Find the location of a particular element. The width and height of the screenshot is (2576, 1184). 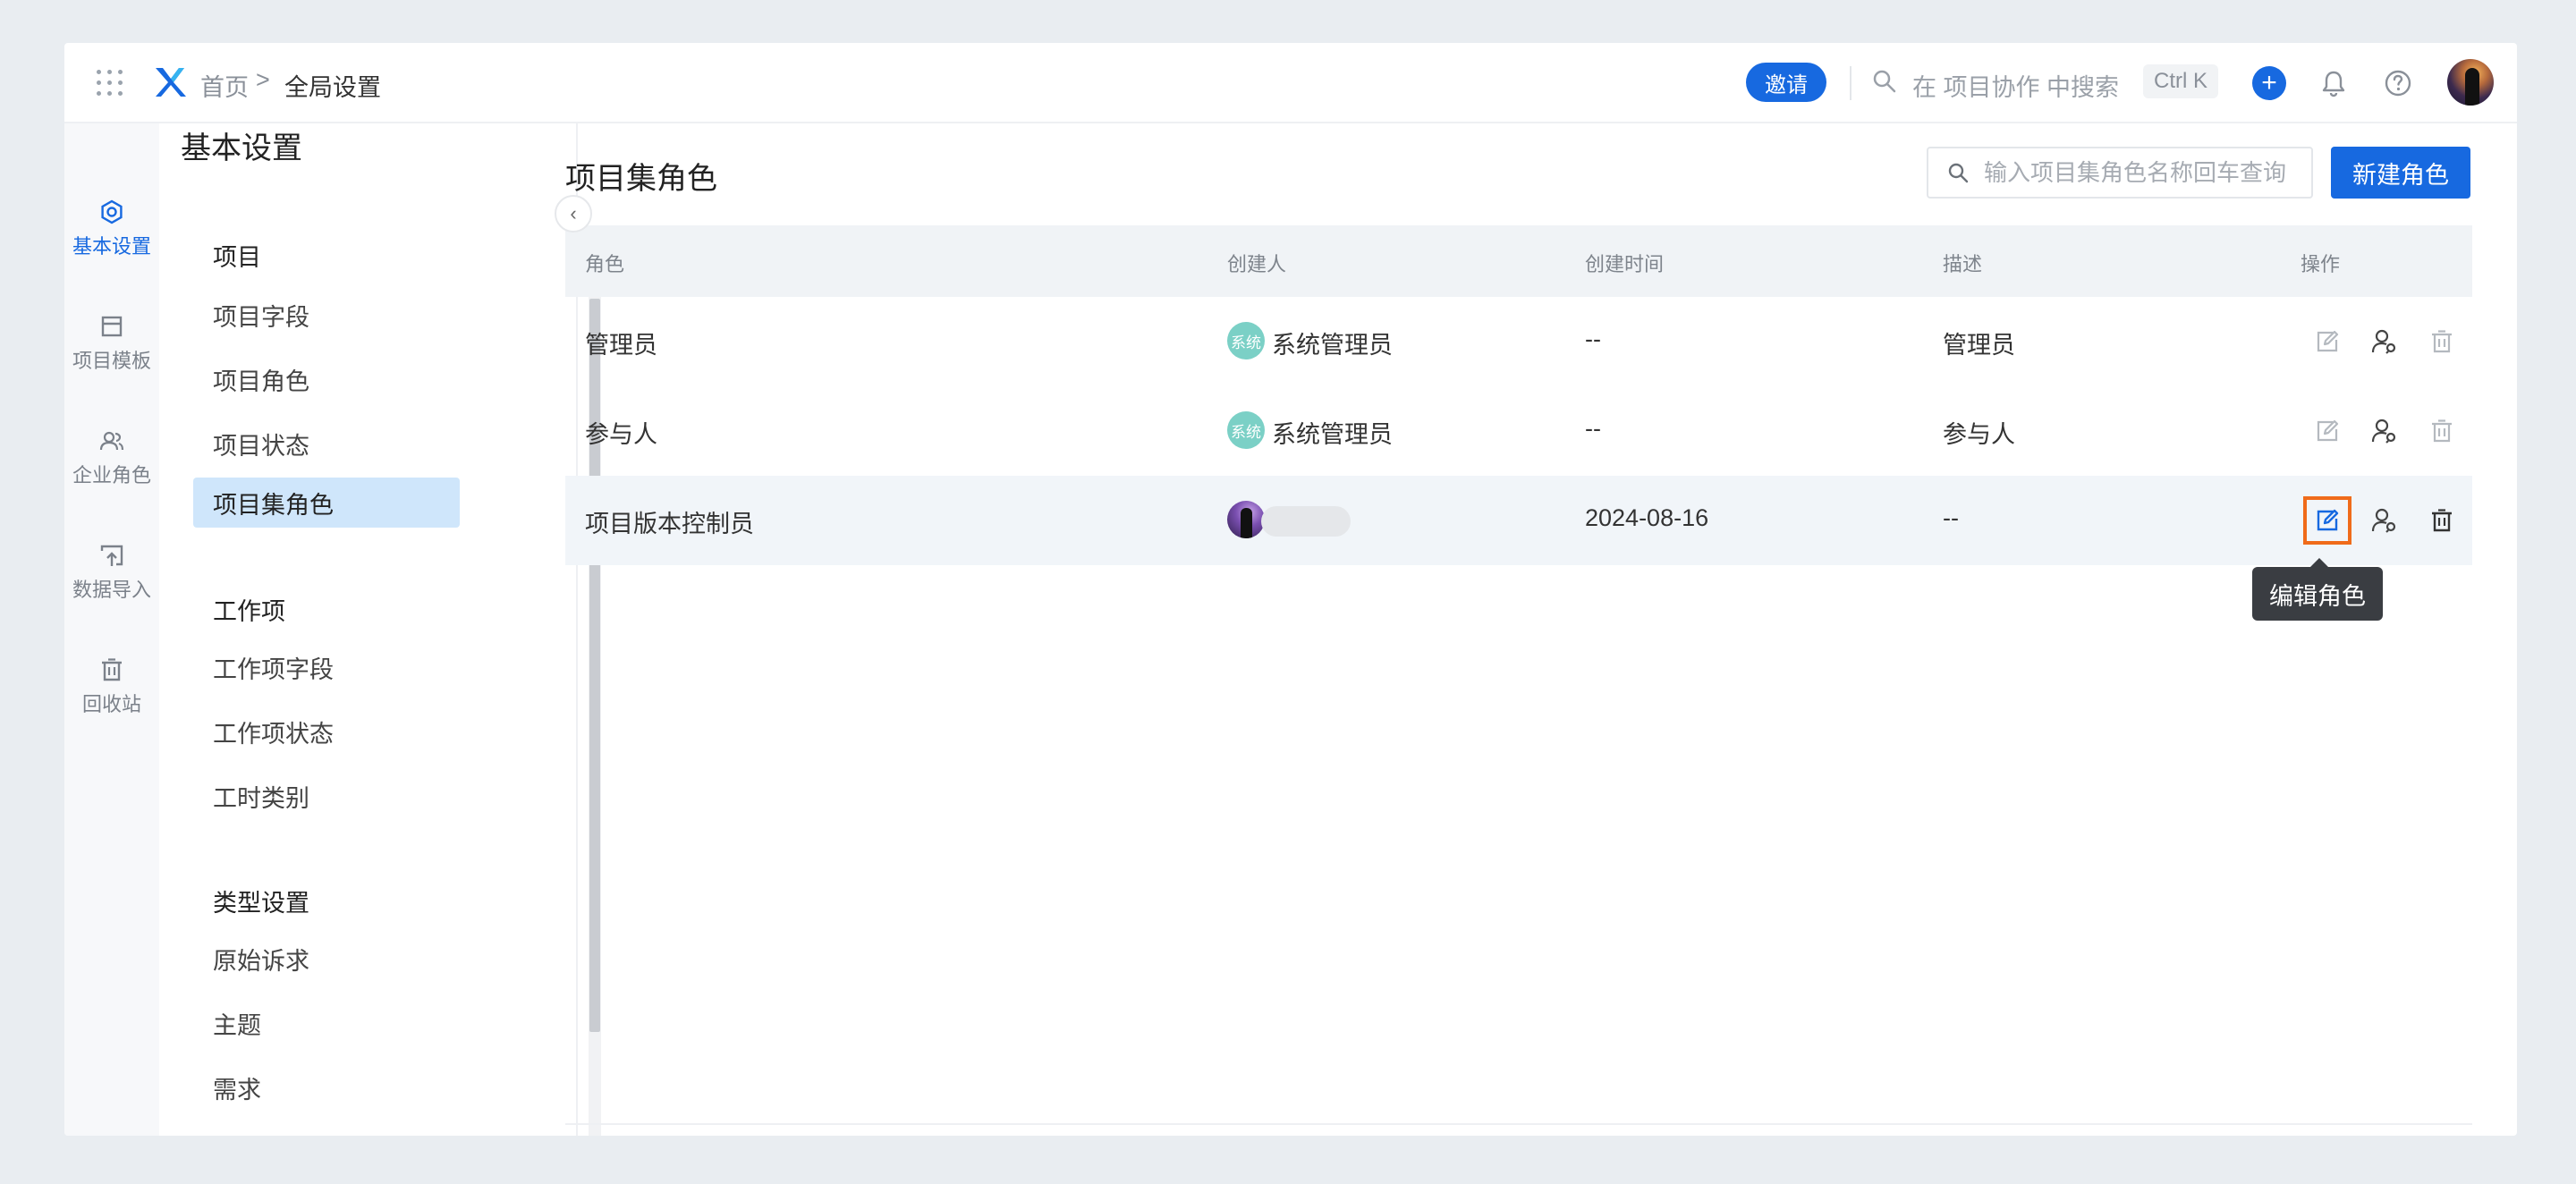

chevron-left-icon: ‹ is located at coordinates (573, 213).